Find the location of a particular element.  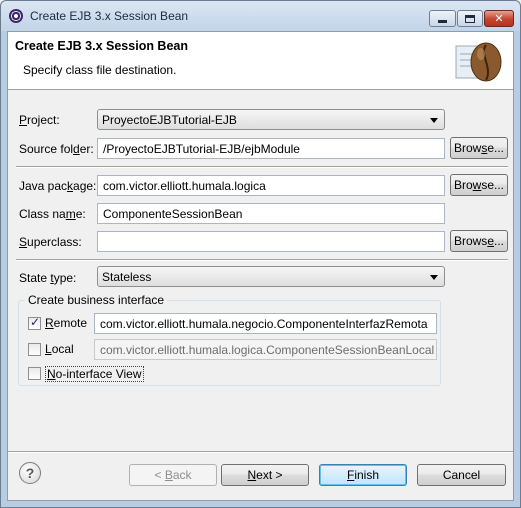

eclipse-icon is located at coordinates (16, 16).